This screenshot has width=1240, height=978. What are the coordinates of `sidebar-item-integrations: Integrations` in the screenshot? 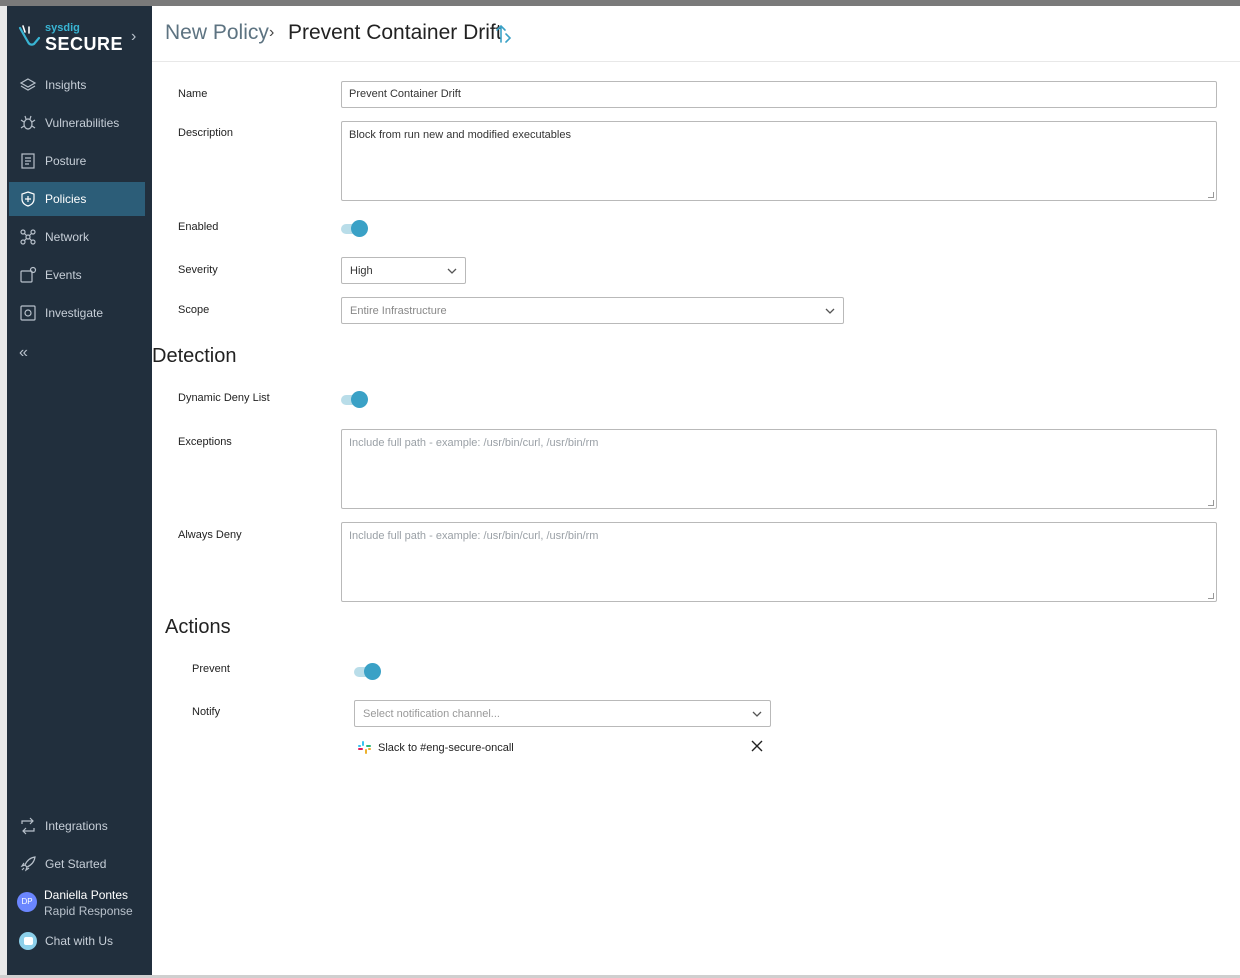 It's located at (77, 826).